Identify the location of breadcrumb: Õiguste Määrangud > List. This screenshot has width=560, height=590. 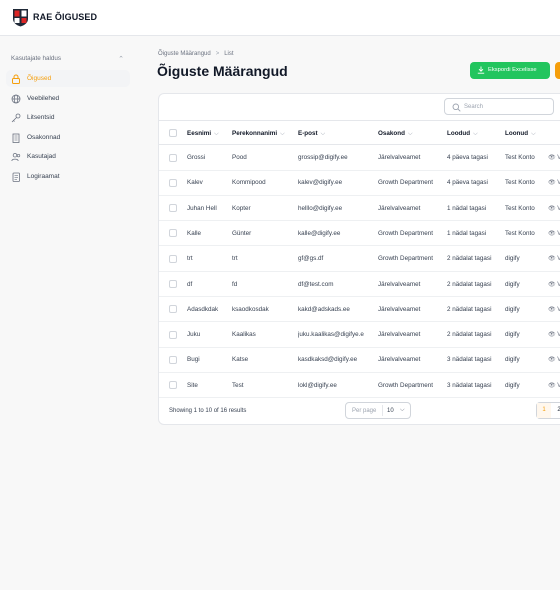
(196, 54).